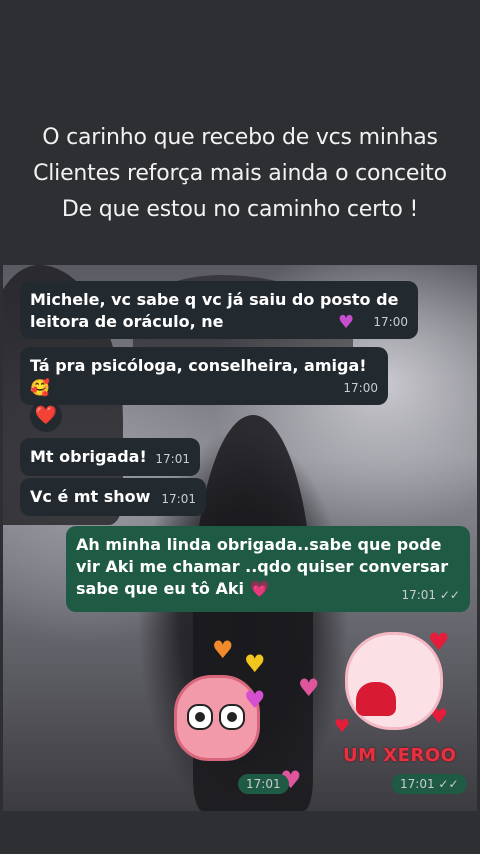 The width and height of the screenshot is (480, 854). What do you see at coordinates (394, 681) in the screenshot?
I see `pig-heart-sticker` at bounding box center [394, 681].